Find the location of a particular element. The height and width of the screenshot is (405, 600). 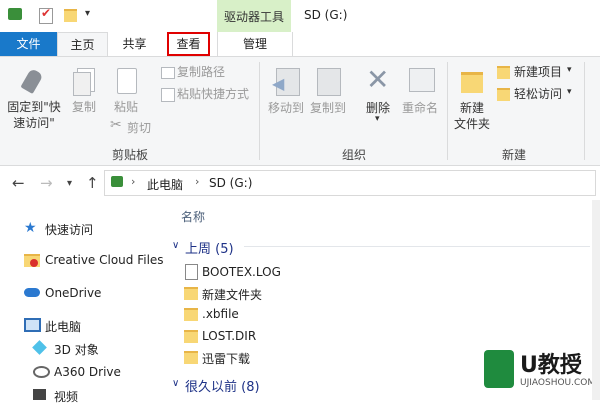

watermark-logo-icon is located at coordinates (499, 369).